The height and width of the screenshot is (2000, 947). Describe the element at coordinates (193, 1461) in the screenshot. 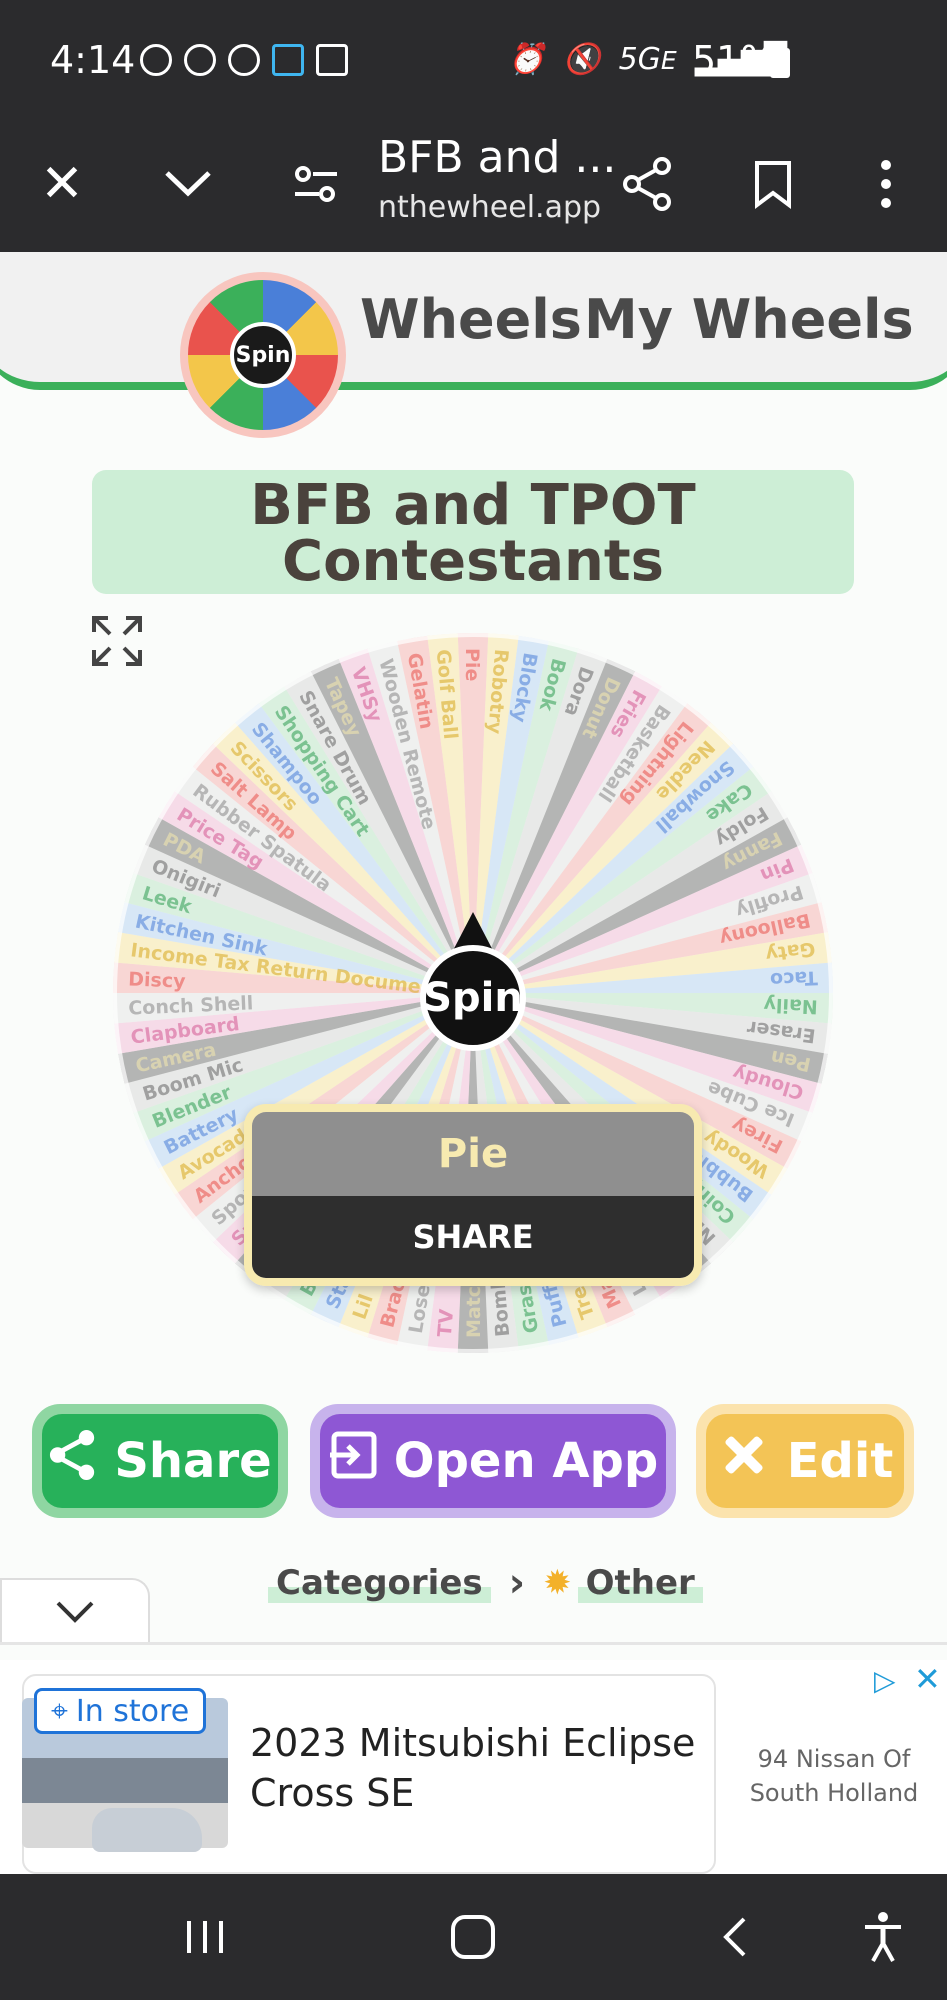

I see `share-label: Share` at that location.